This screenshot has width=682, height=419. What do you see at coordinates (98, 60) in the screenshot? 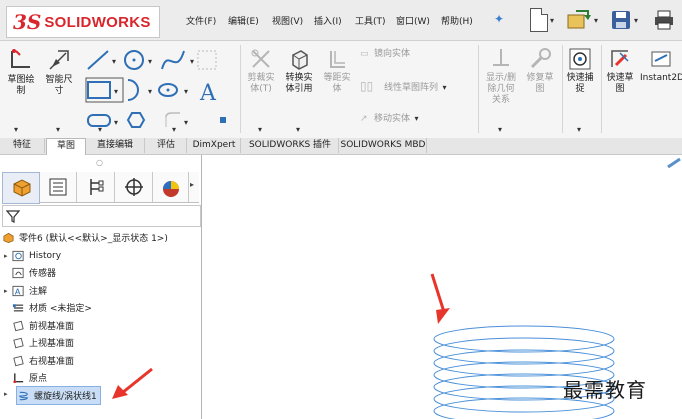
I see `line-tool-icon` at bounding box center [98, 60].